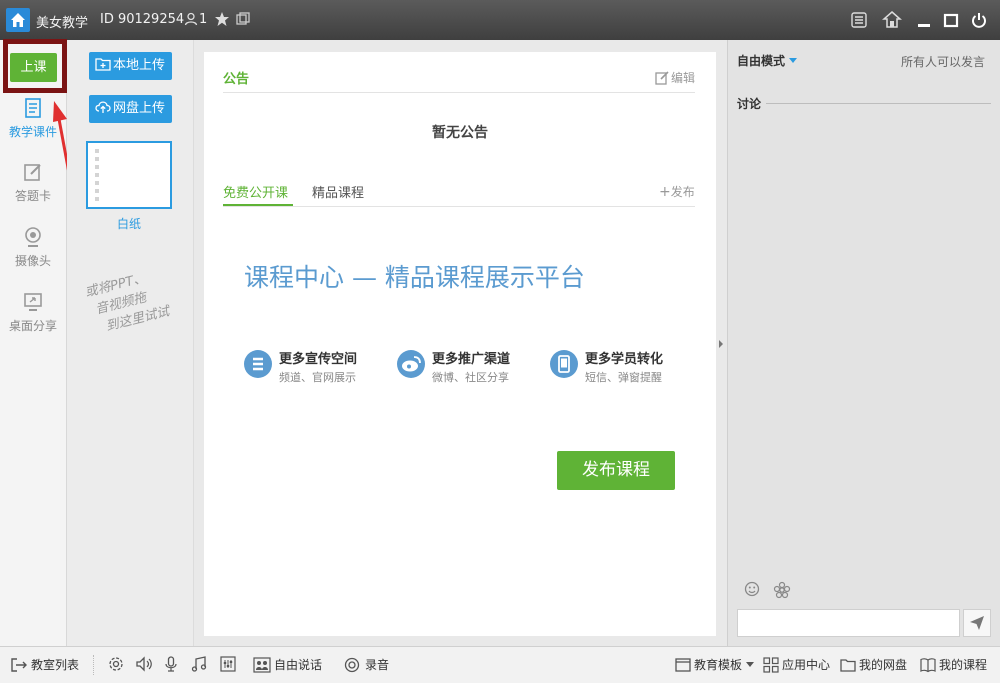 The width and height of the screenshot is (1000, 683). I want to click on course-center-headline: 课程中心 — 精品课程展示平台, so click(414, 277).